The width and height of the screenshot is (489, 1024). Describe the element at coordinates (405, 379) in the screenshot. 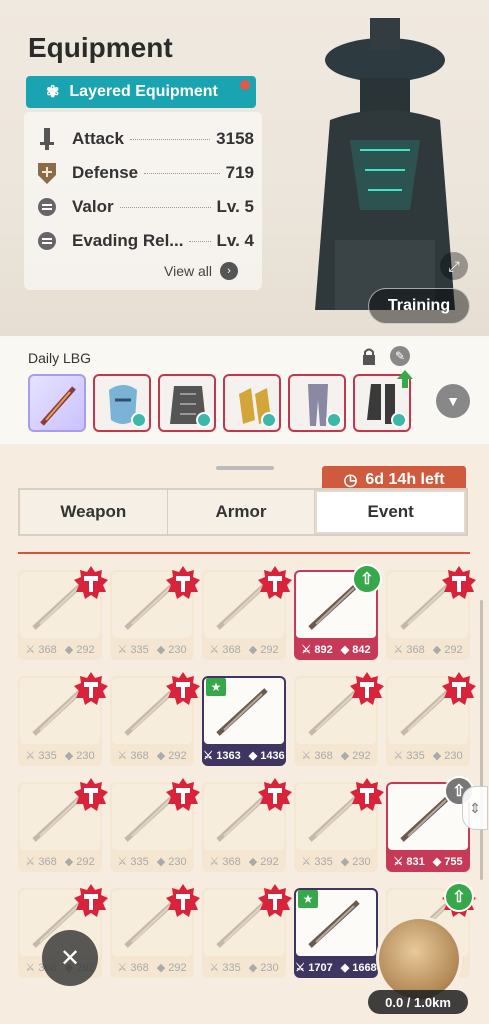

I see `upgrade-arrow-icon` at that location.